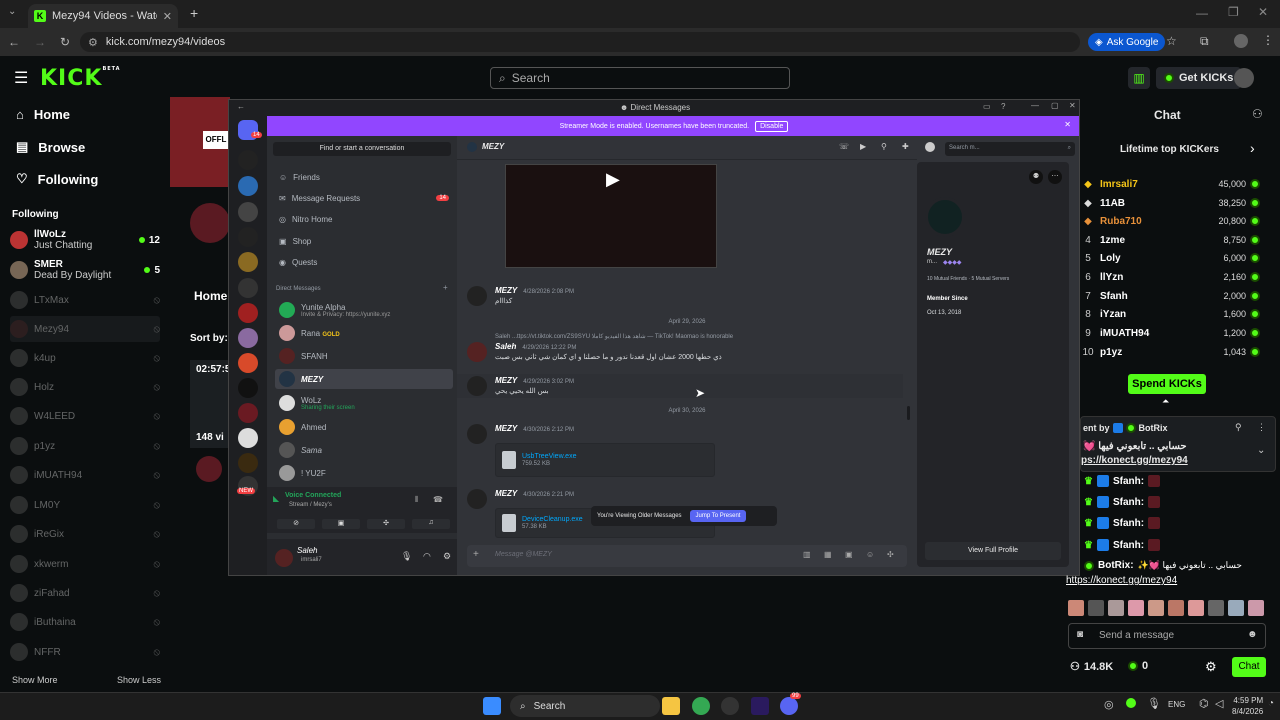 The image size is (1280, 720). I want to click on restore-icon: ❐, so click(1233, 12).